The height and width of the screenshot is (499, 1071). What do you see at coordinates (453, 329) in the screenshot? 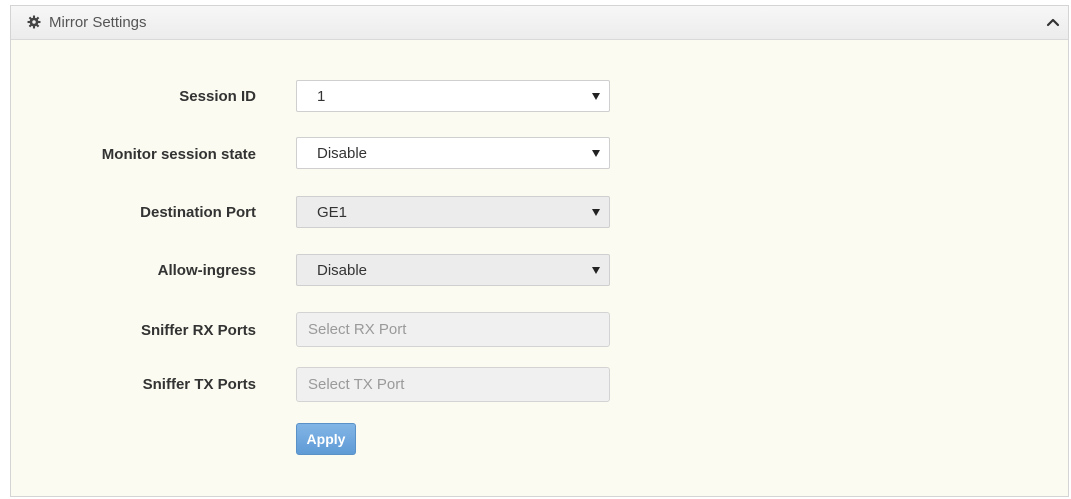
I see `sniffer-rx-ports-input` at bounding box center [453, 329].